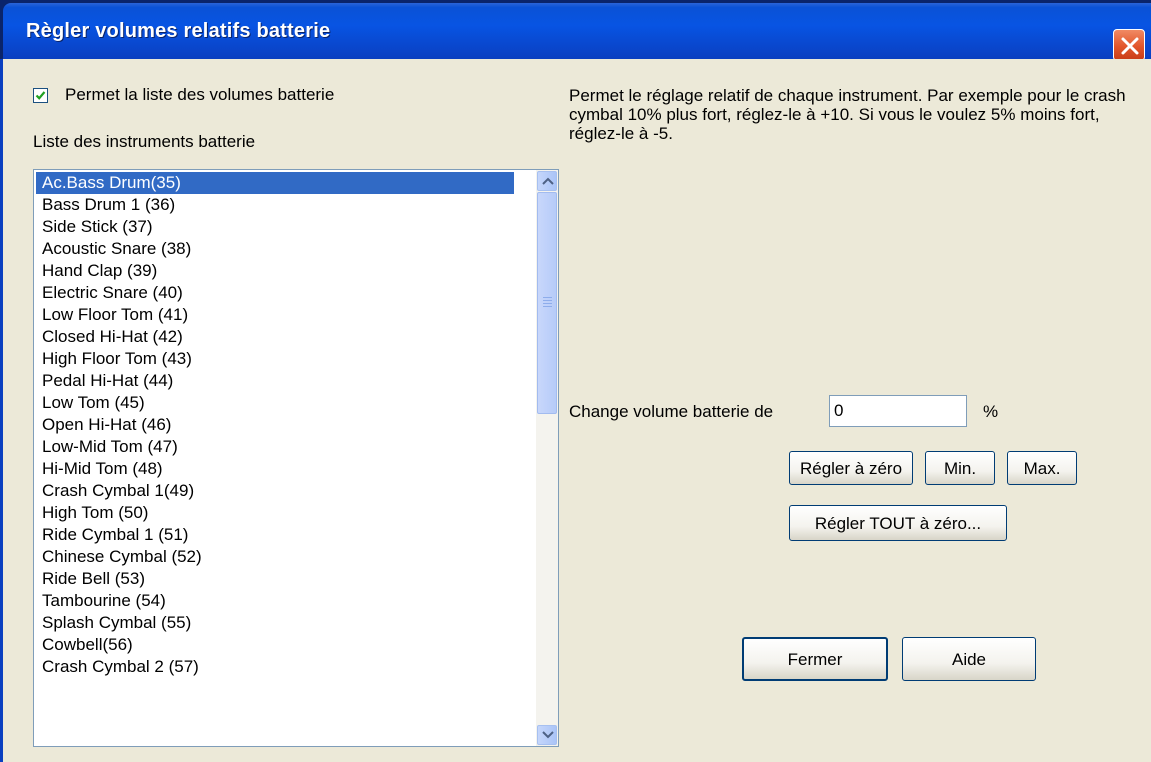 The image size is (1151, 762). Describe the element at coordinates (275, 623) in the screenshot. I see `list-item: Splash Cymbal (55)` at that location.